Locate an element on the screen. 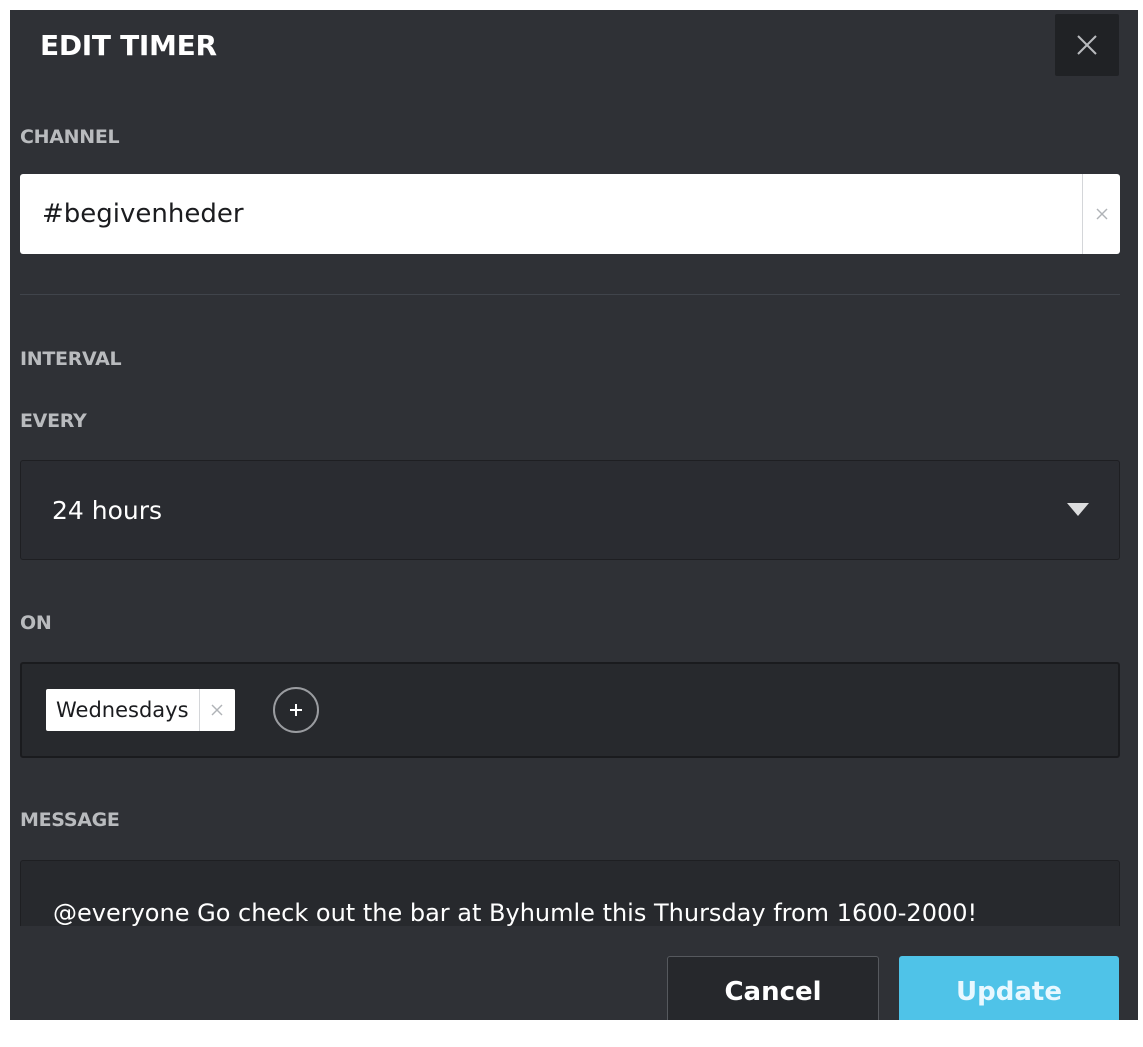  plus-icon is located at coordinates (295, 710).